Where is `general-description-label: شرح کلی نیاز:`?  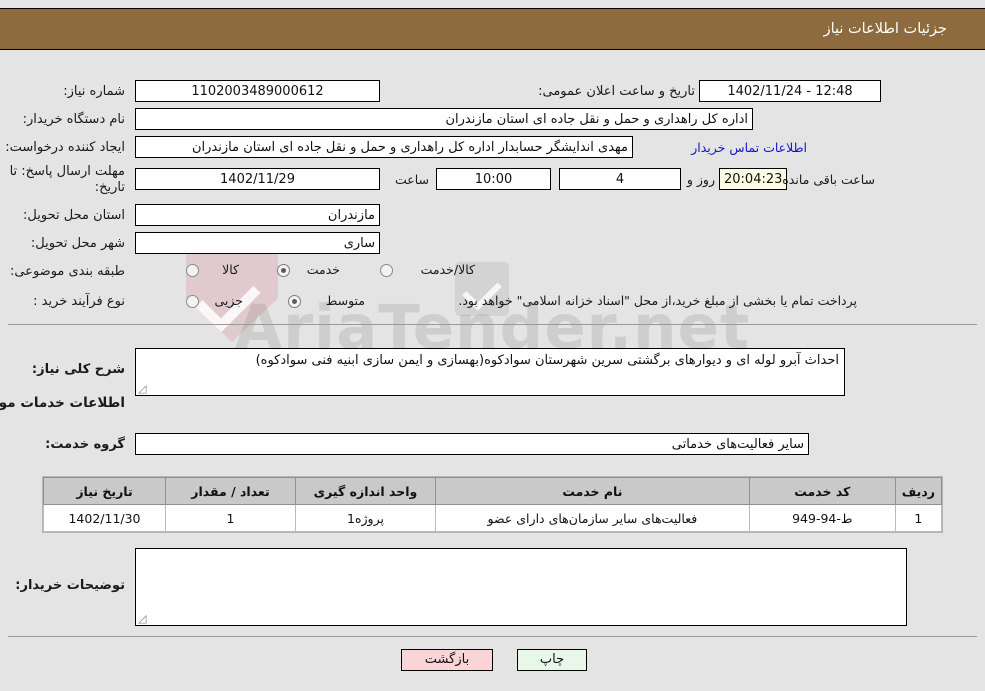 general-description-label: شرح کلی نیاز: is located at coordinates (78, 369).